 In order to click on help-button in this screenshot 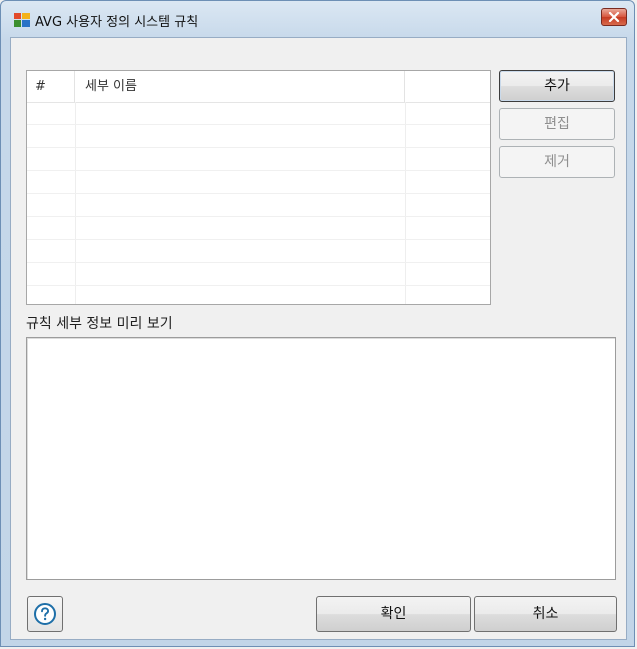, I will do `click(45, 614)`.